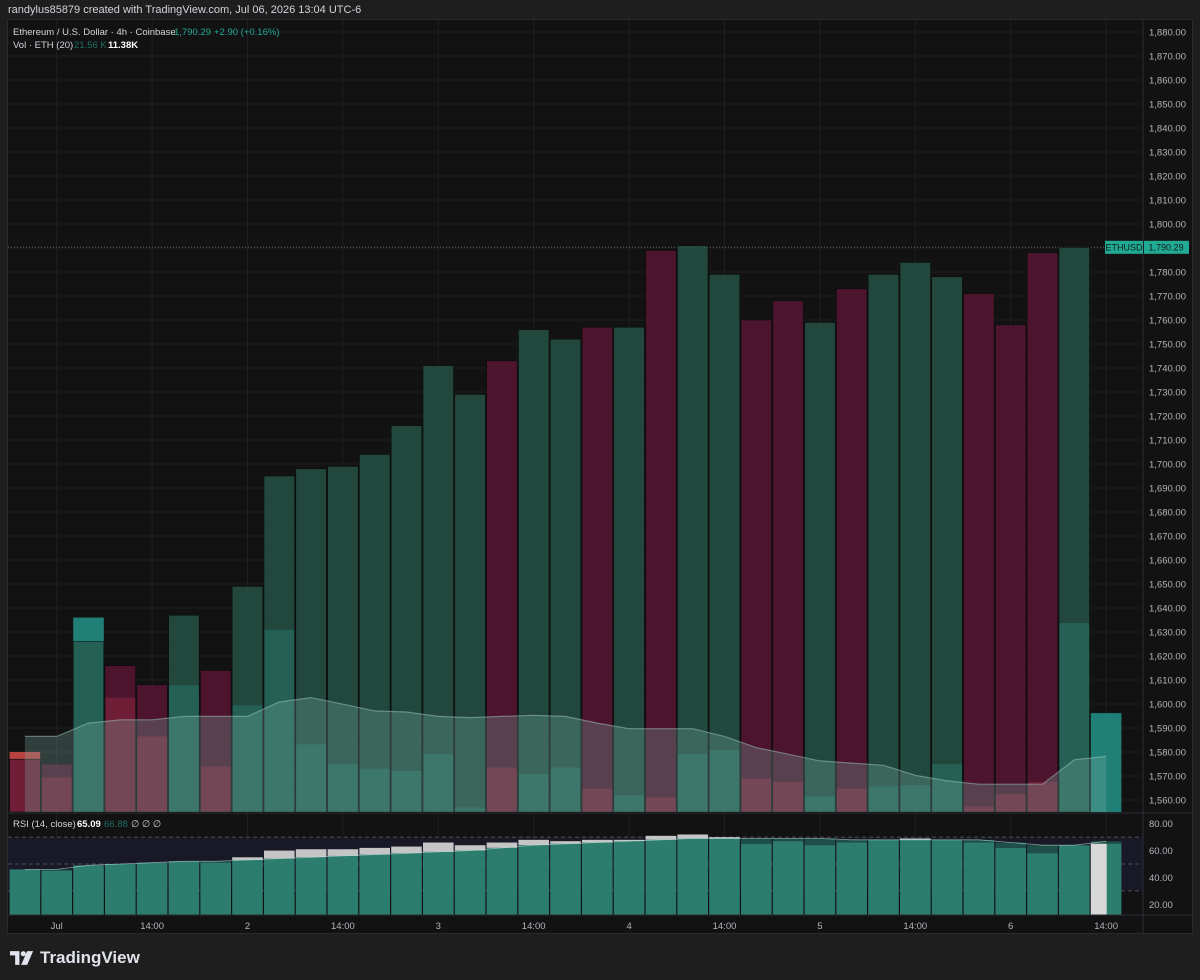 The width and height of the screenshot is (1200, 980). Describe the element at coordinates (1167, 321) in the screenshot. I see `price-tick-label: 1,760.00` at that location.